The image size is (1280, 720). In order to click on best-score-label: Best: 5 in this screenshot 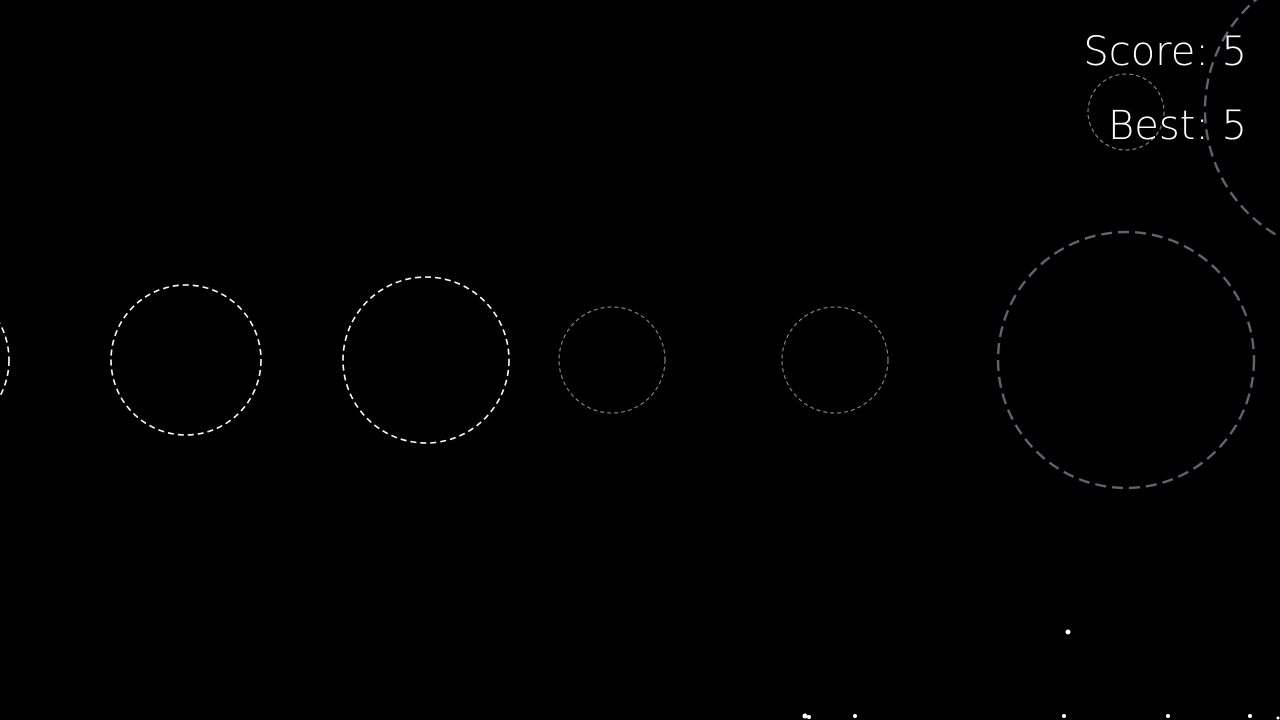, I will do `click(1177, 126)`.